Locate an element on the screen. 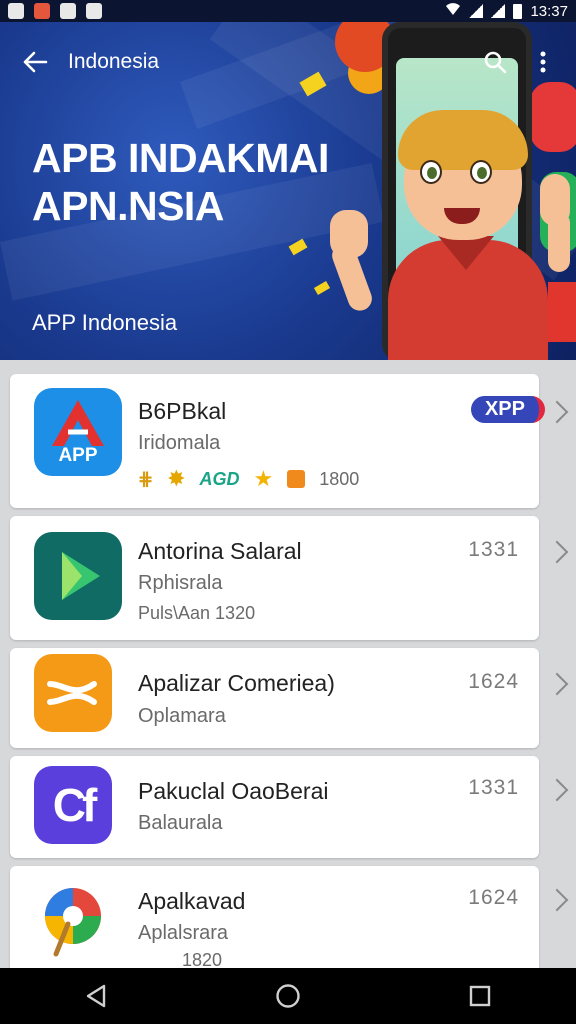  system-nav-bar is located at coordinates (288, 996).